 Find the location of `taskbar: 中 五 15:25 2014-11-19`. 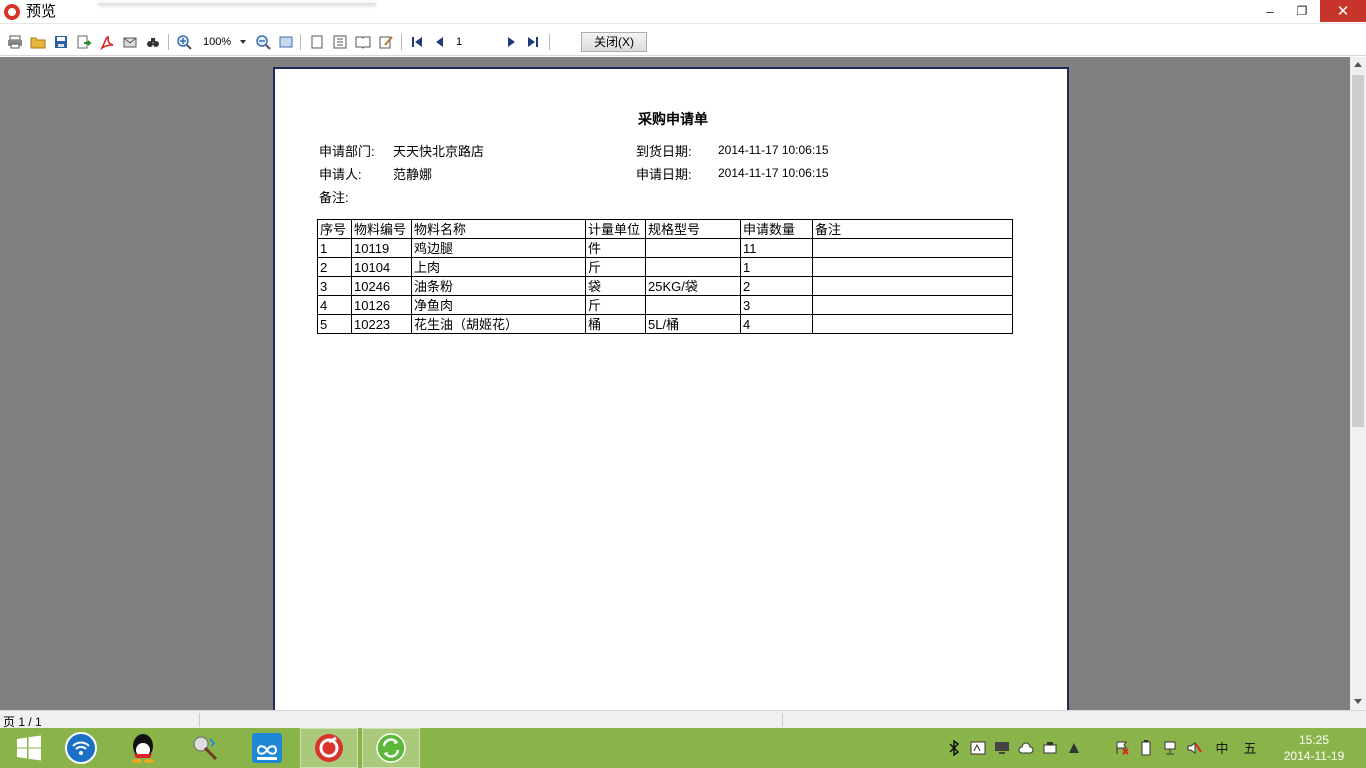

taskbar: 中 五 15:25 2014-11-19 is located at coordinates (683, 748).